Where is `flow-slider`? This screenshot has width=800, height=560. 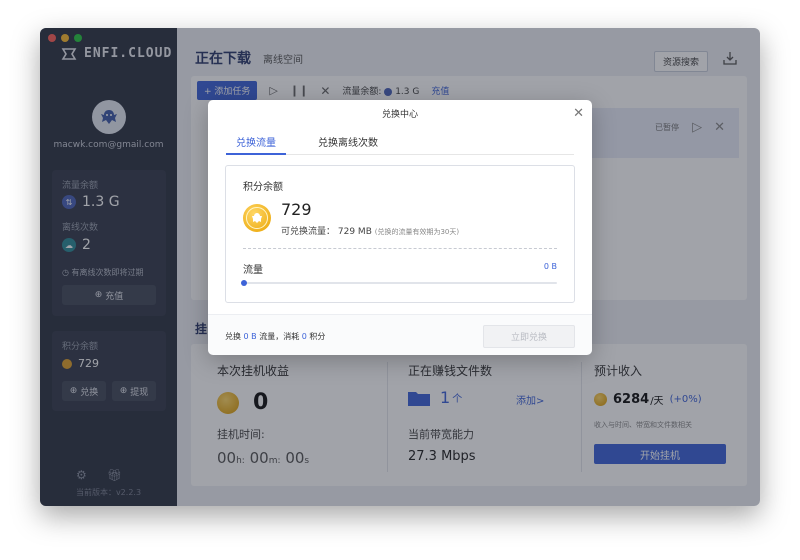 flow-slider is located at coordinates (399, 283).